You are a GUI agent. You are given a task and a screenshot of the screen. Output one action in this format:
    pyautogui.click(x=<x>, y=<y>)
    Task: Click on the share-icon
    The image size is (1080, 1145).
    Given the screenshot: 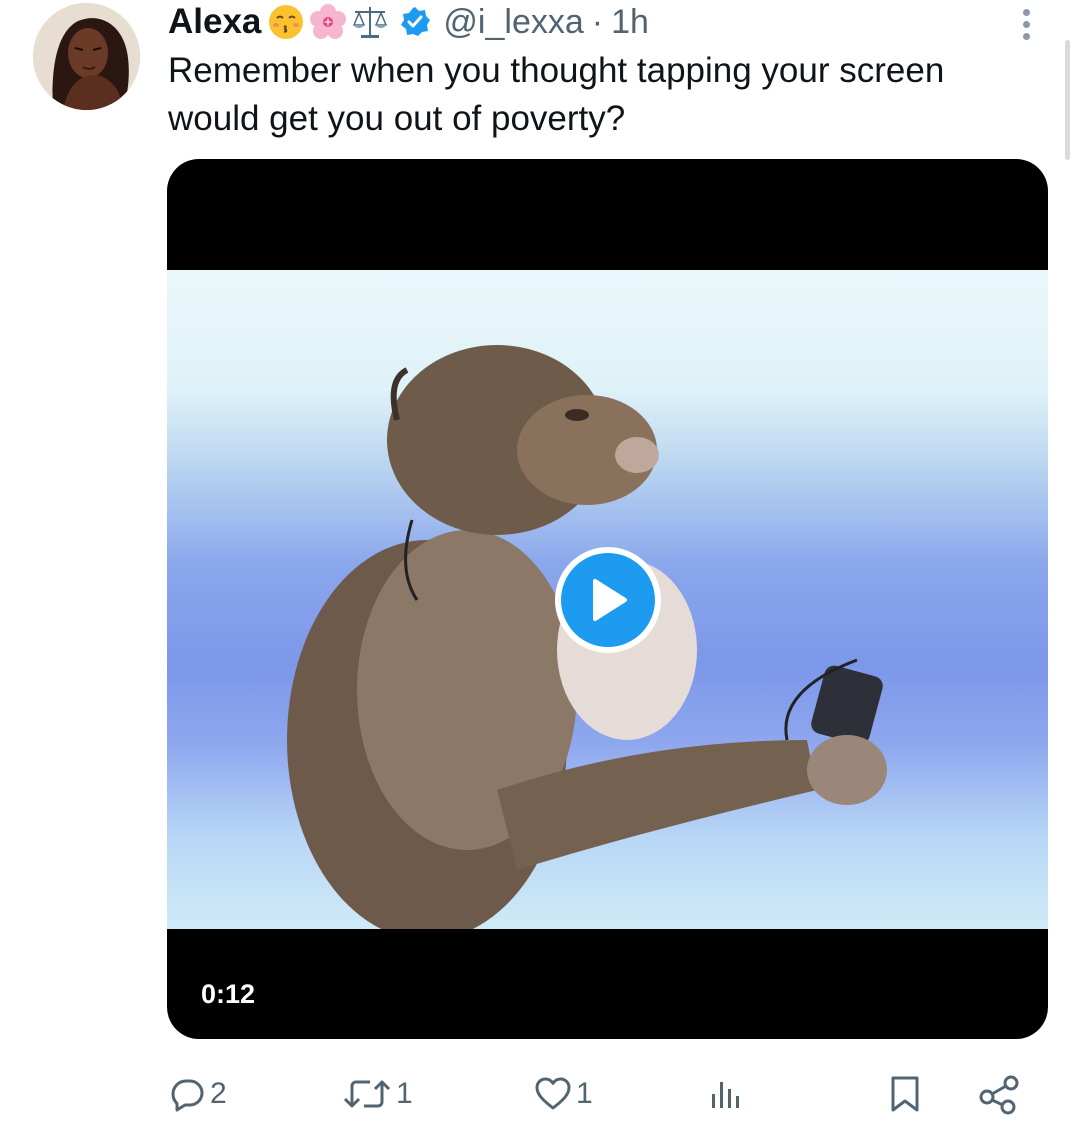 What is the action you would take?
    pyautogui.click(x=999, y=1095)
    